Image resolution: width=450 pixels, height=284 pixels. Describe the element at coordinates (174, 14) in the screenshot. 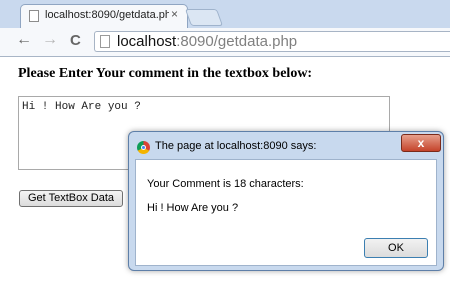

I see `tab-close-icon: ×` at that location.